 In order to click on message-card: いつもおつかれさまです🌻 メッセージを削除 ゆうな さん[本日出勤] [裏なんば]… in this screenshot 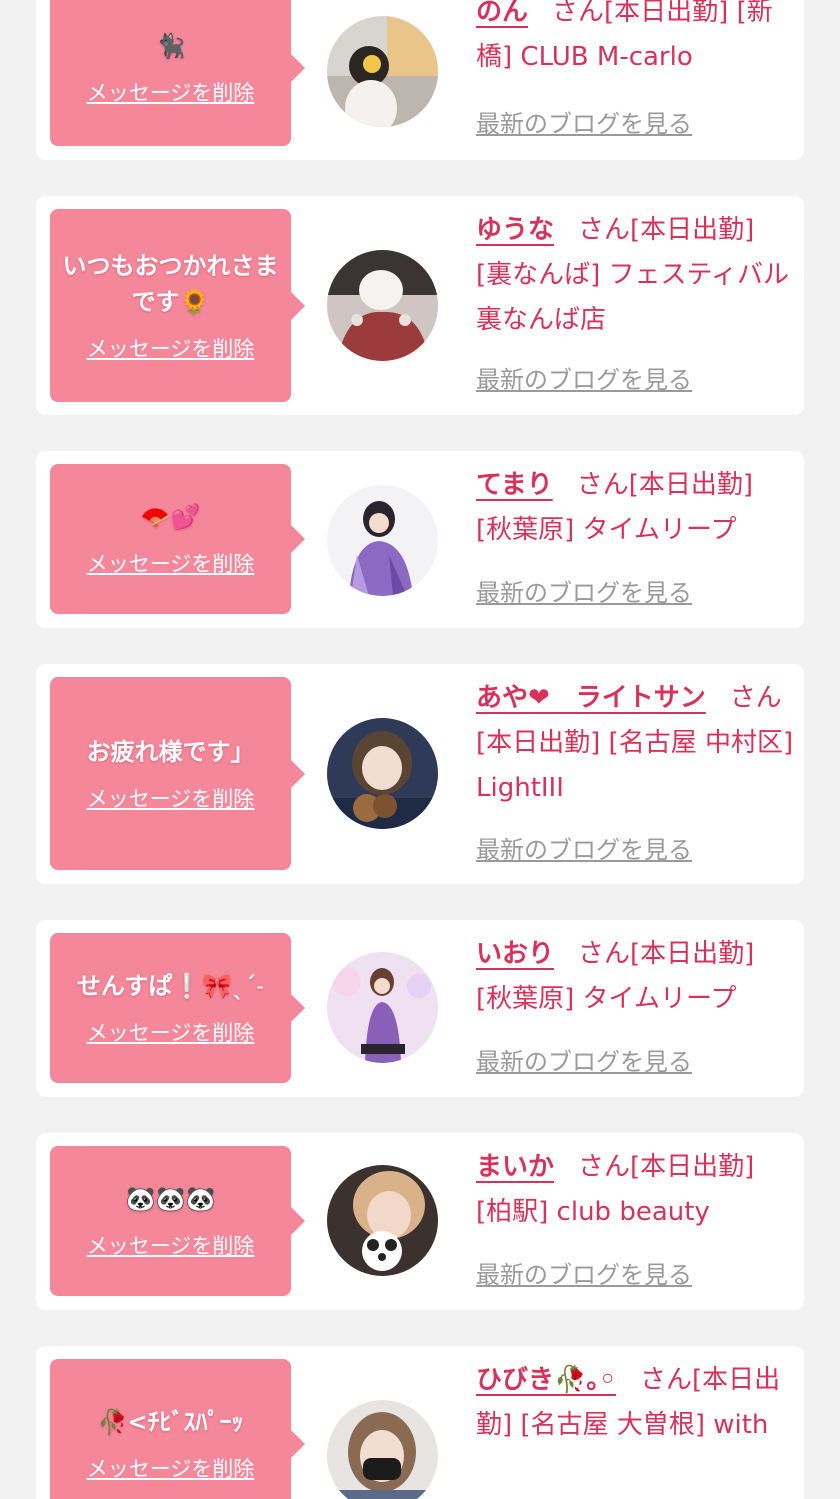, I will do `click(420, 305)`.